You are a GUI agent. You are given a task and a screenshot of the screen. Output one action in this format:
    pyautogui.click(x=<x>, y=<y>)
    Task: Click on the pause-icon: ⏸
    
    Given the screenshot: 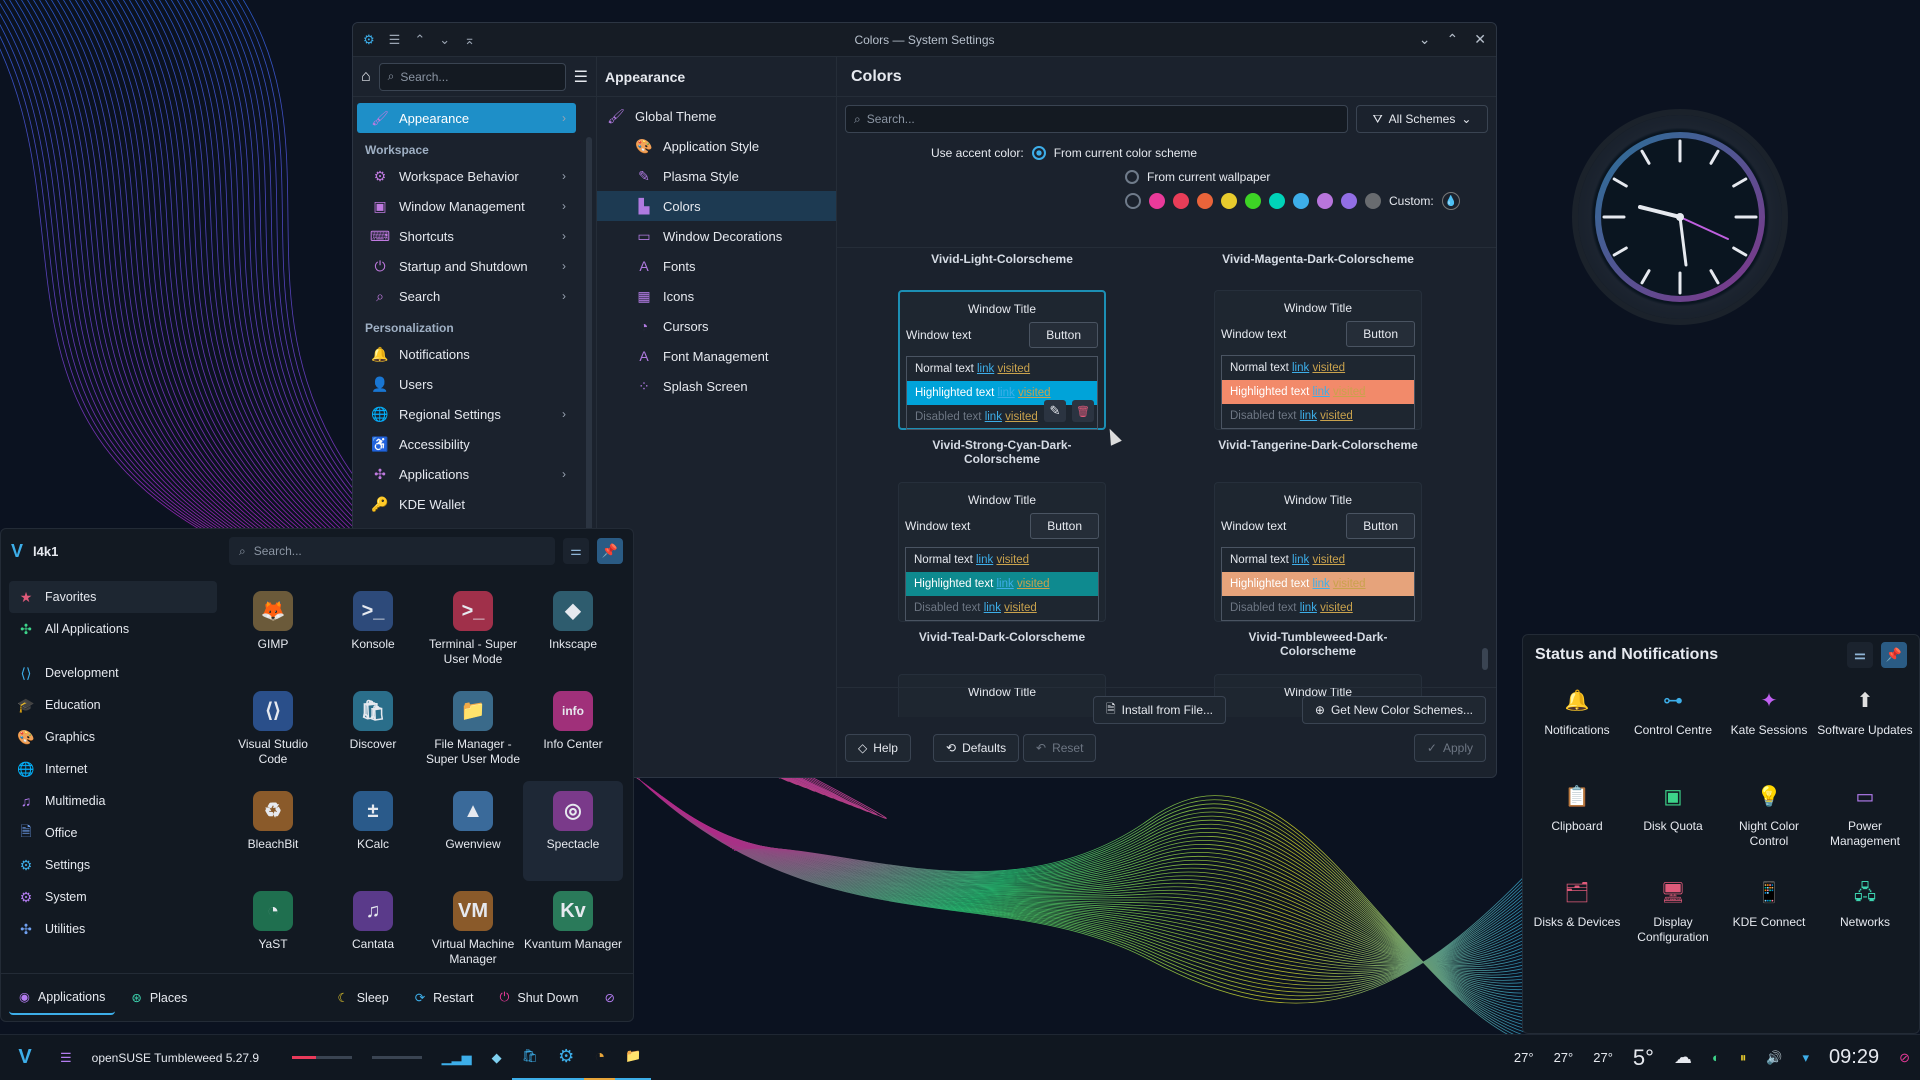 What is the action you would take?
    pyautogui.click(x=1743, y=1057)
    